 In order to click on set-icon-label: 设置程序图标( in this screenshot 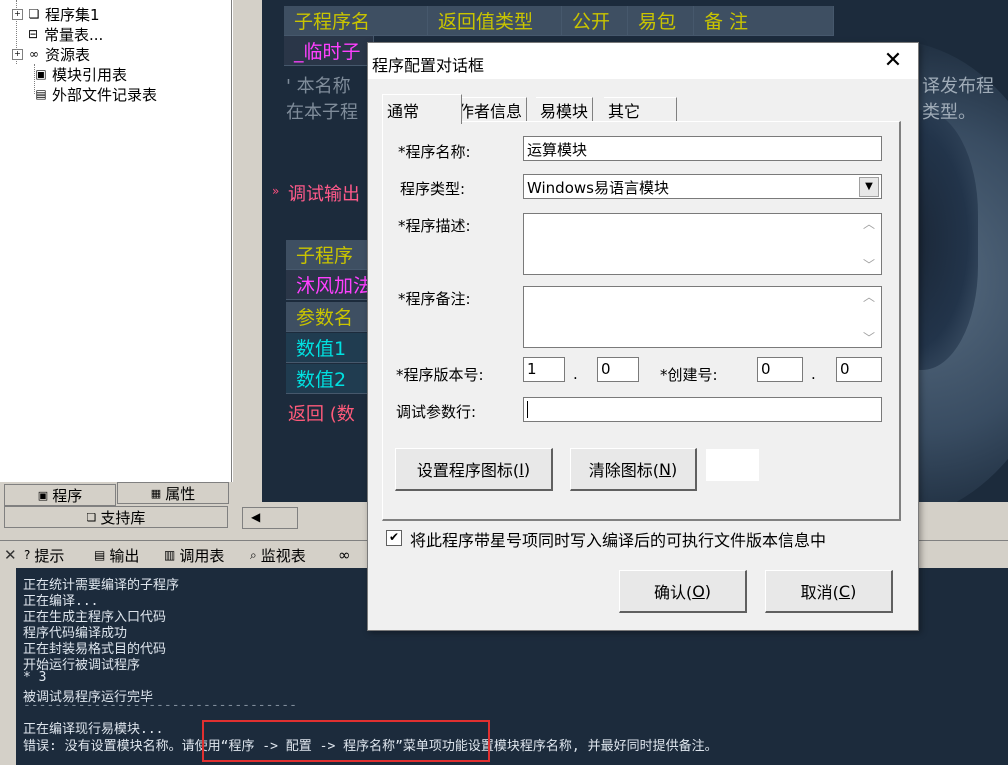, I will do `click(468, 470)`.